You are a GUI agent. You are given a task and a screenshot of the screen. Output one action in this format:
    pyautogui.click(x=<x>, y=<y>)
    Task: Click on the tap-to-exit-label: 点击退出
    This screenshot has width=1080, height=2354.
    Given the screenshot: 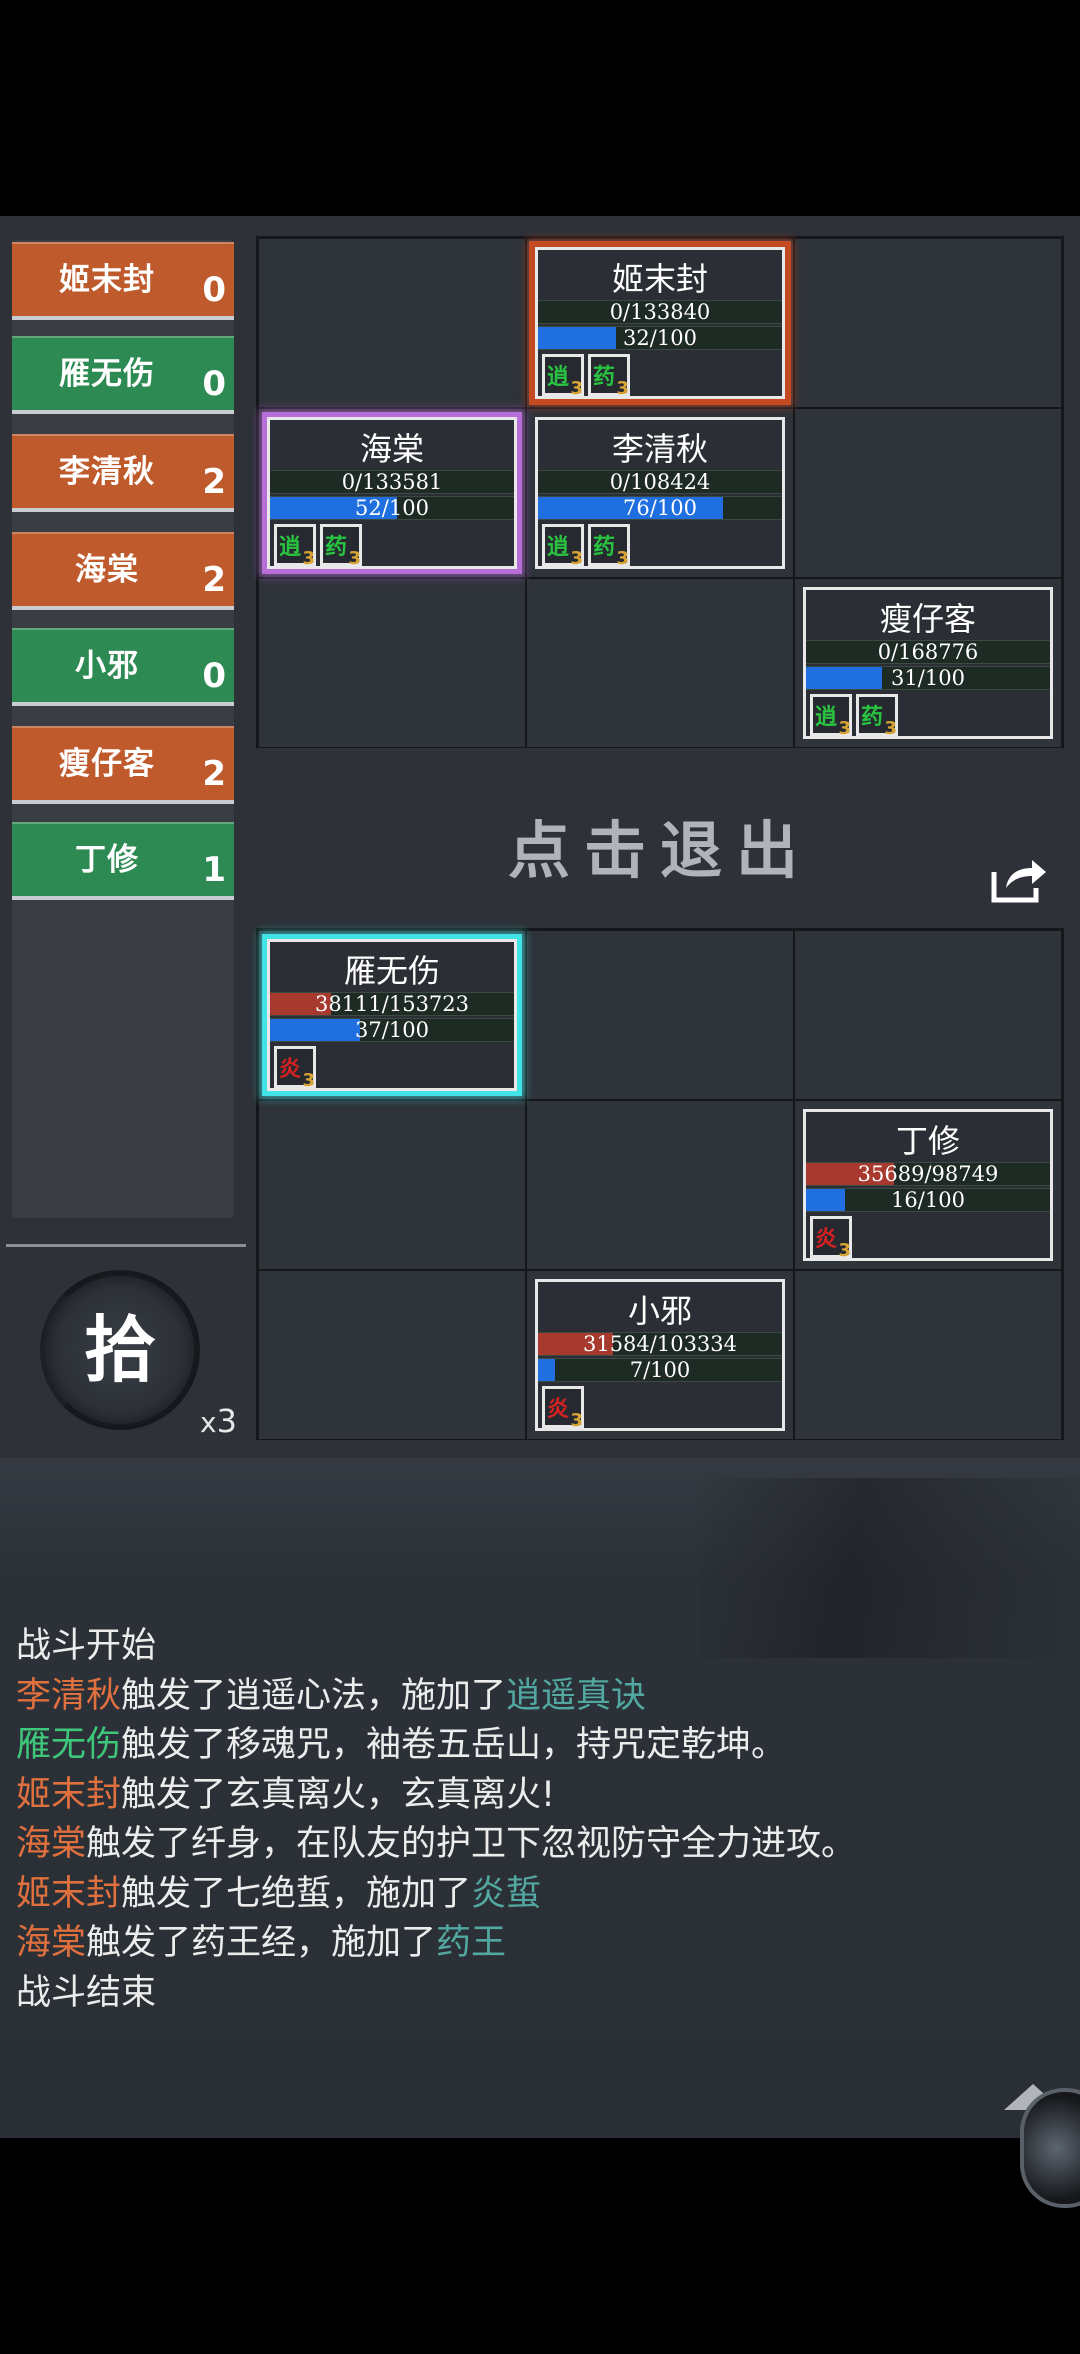 What is the action you would take?
    pyautogui.click(x=660, y=845)
    